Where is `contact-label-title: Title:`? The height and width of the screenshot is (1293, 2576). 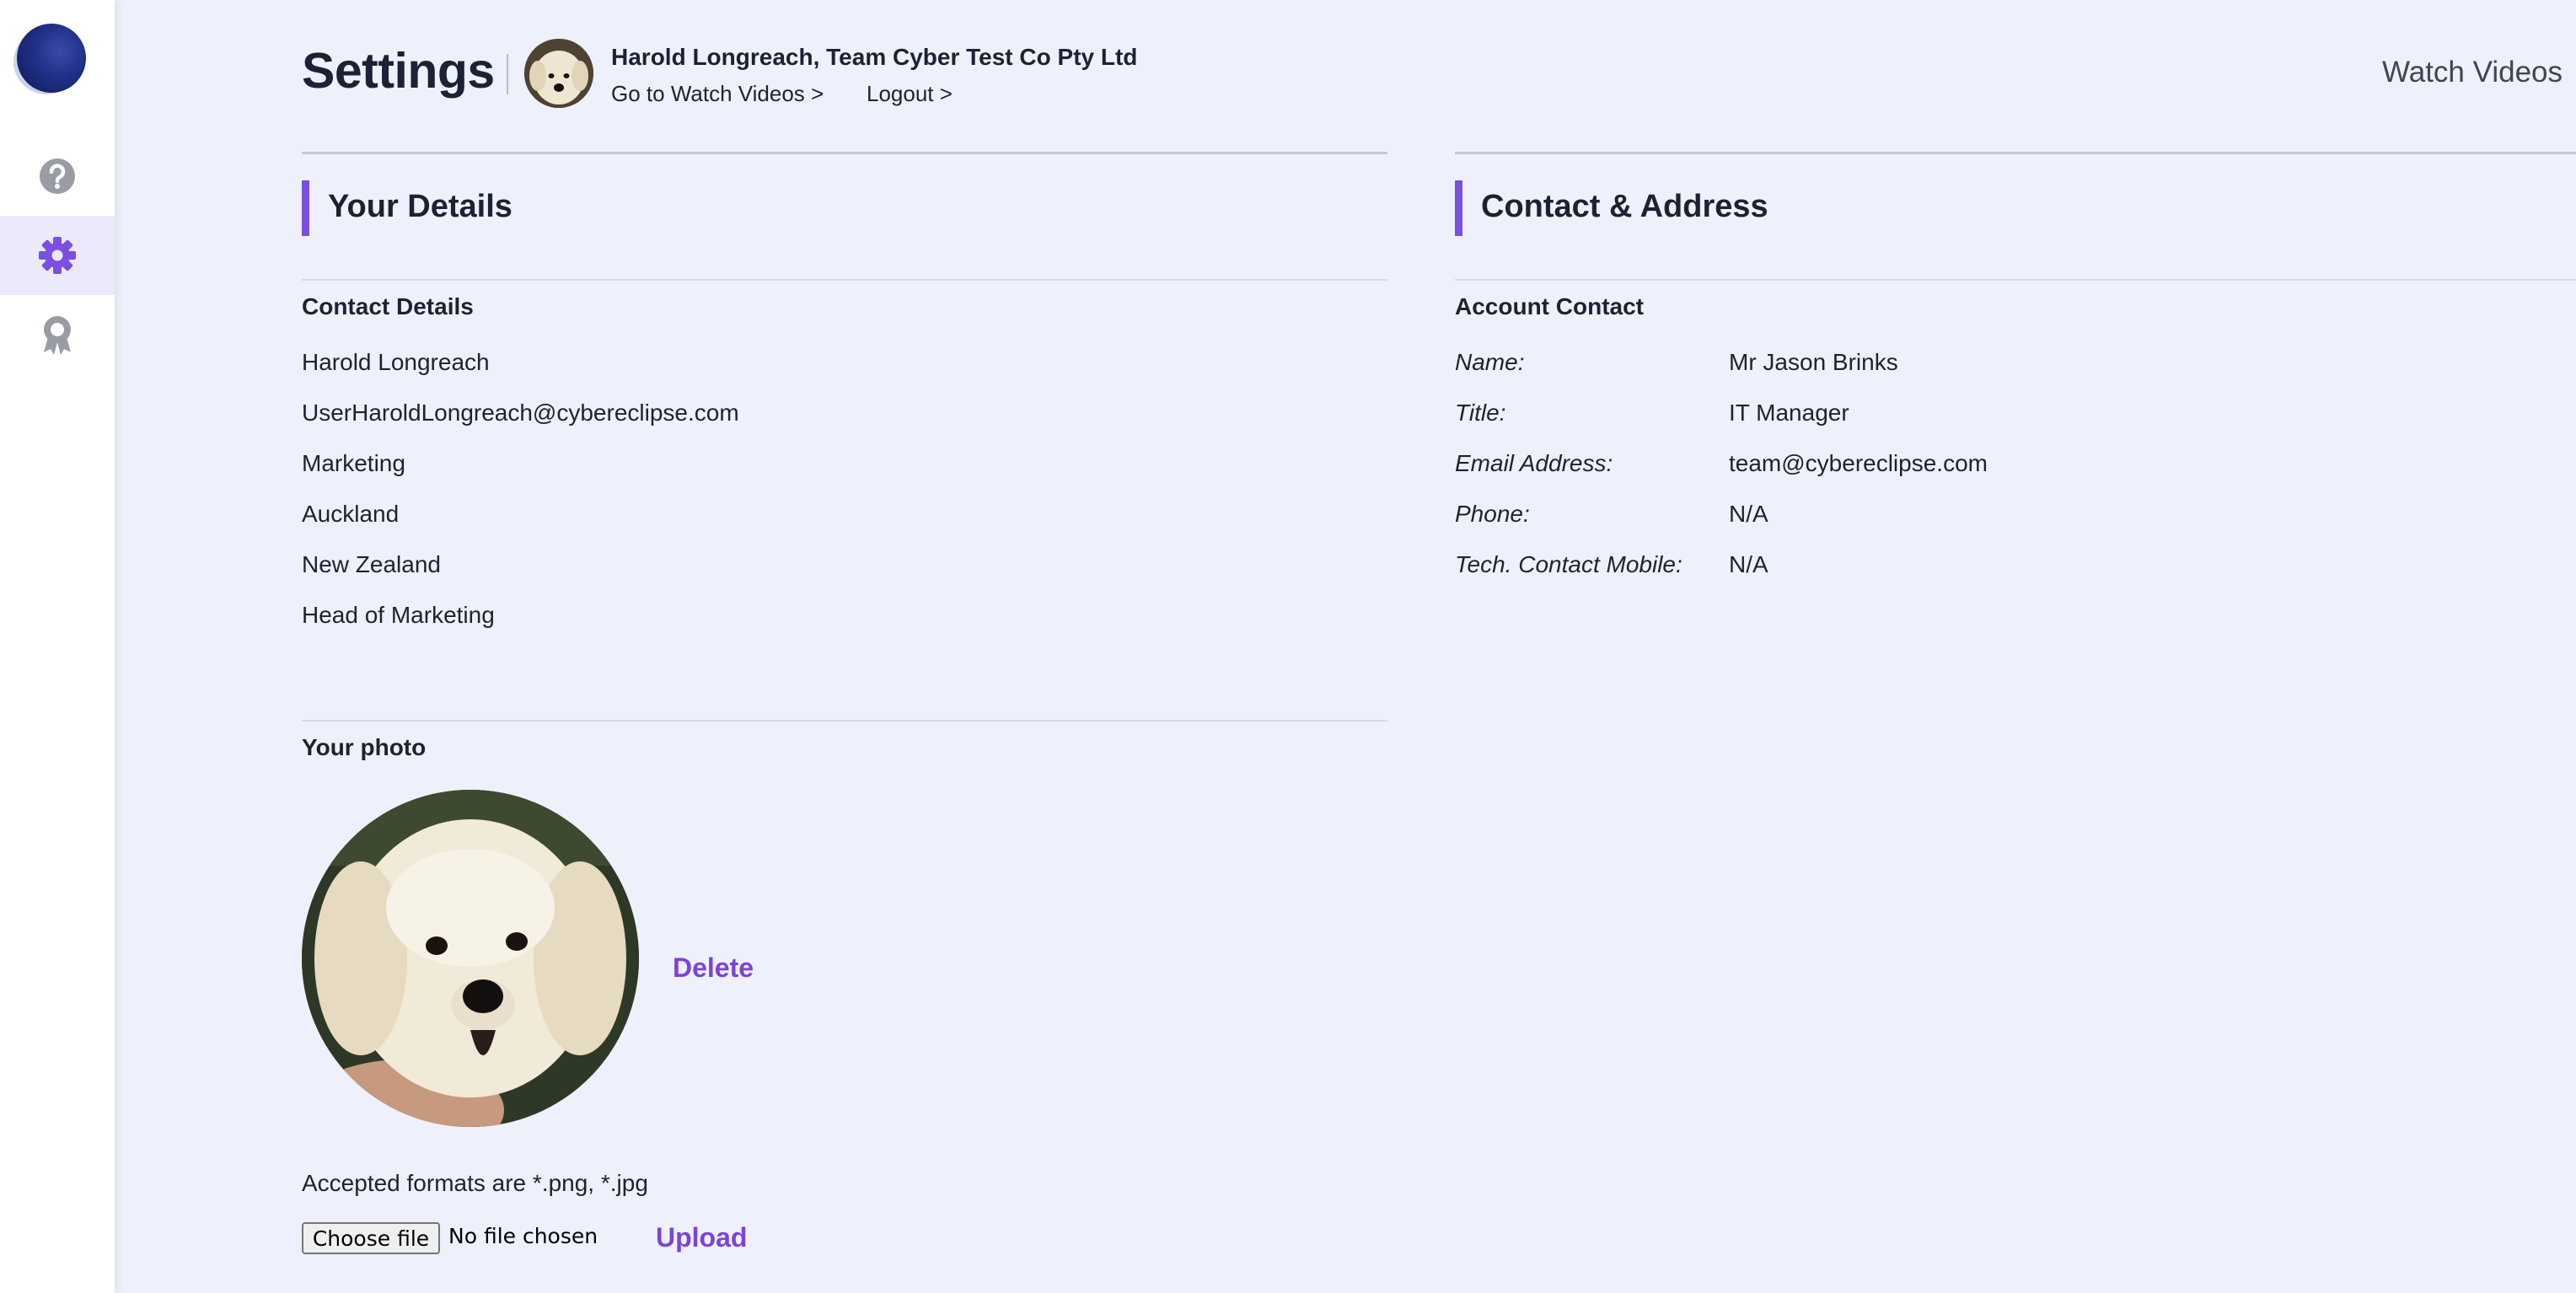 contact-label-title: Title: is located at coordinates (1480, 413).